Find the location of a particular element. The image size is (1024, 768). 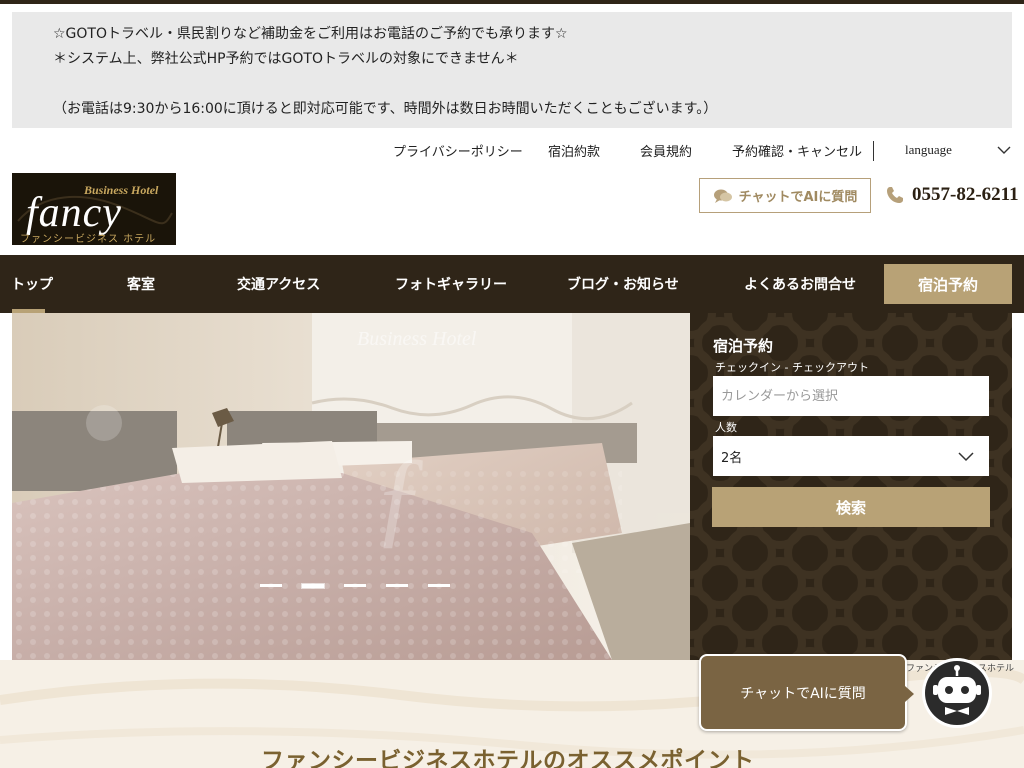

phone-number-text: 0557-82-6211 is located at coordinates (965, 194).